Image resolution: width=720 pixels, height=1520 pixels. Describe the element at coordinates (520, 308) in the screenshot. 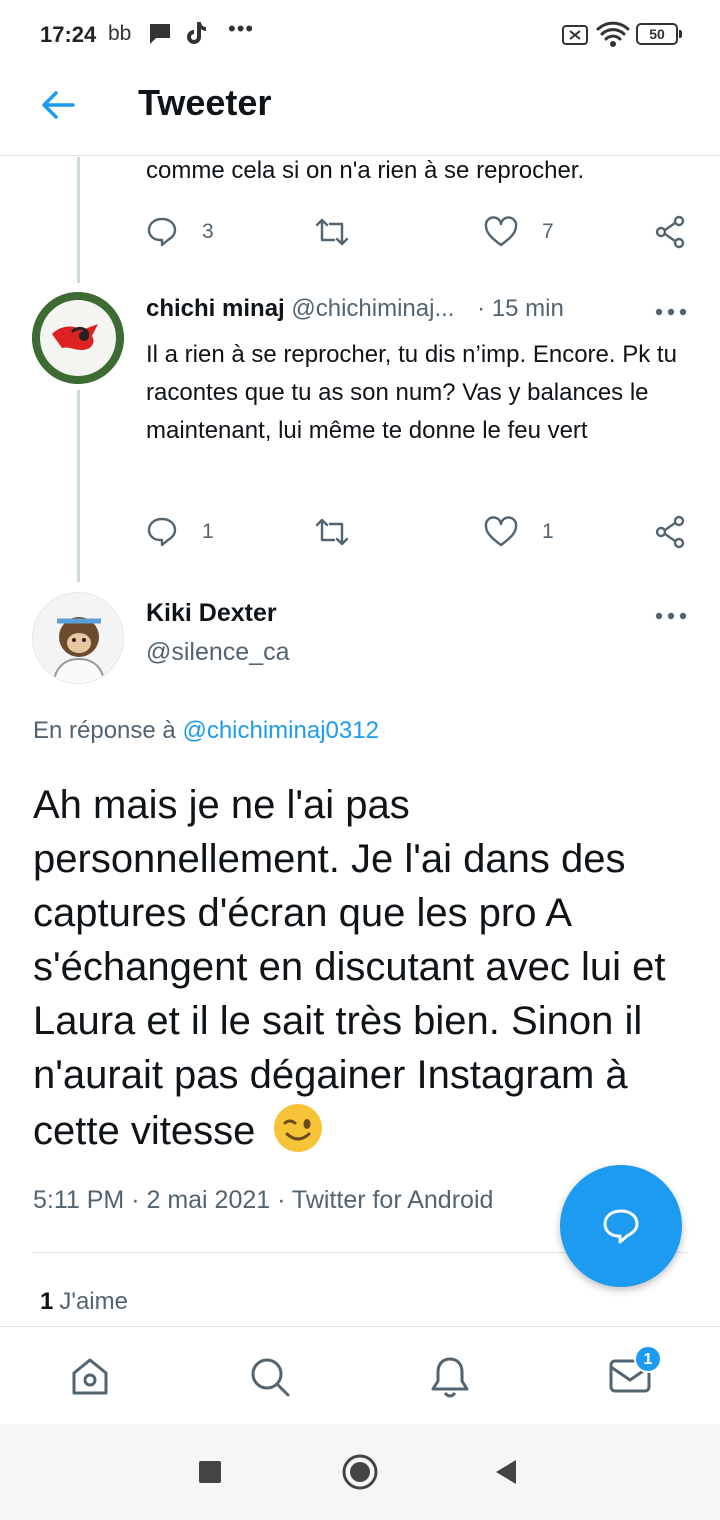

I see `tweet-time: · 15 min` at that location.